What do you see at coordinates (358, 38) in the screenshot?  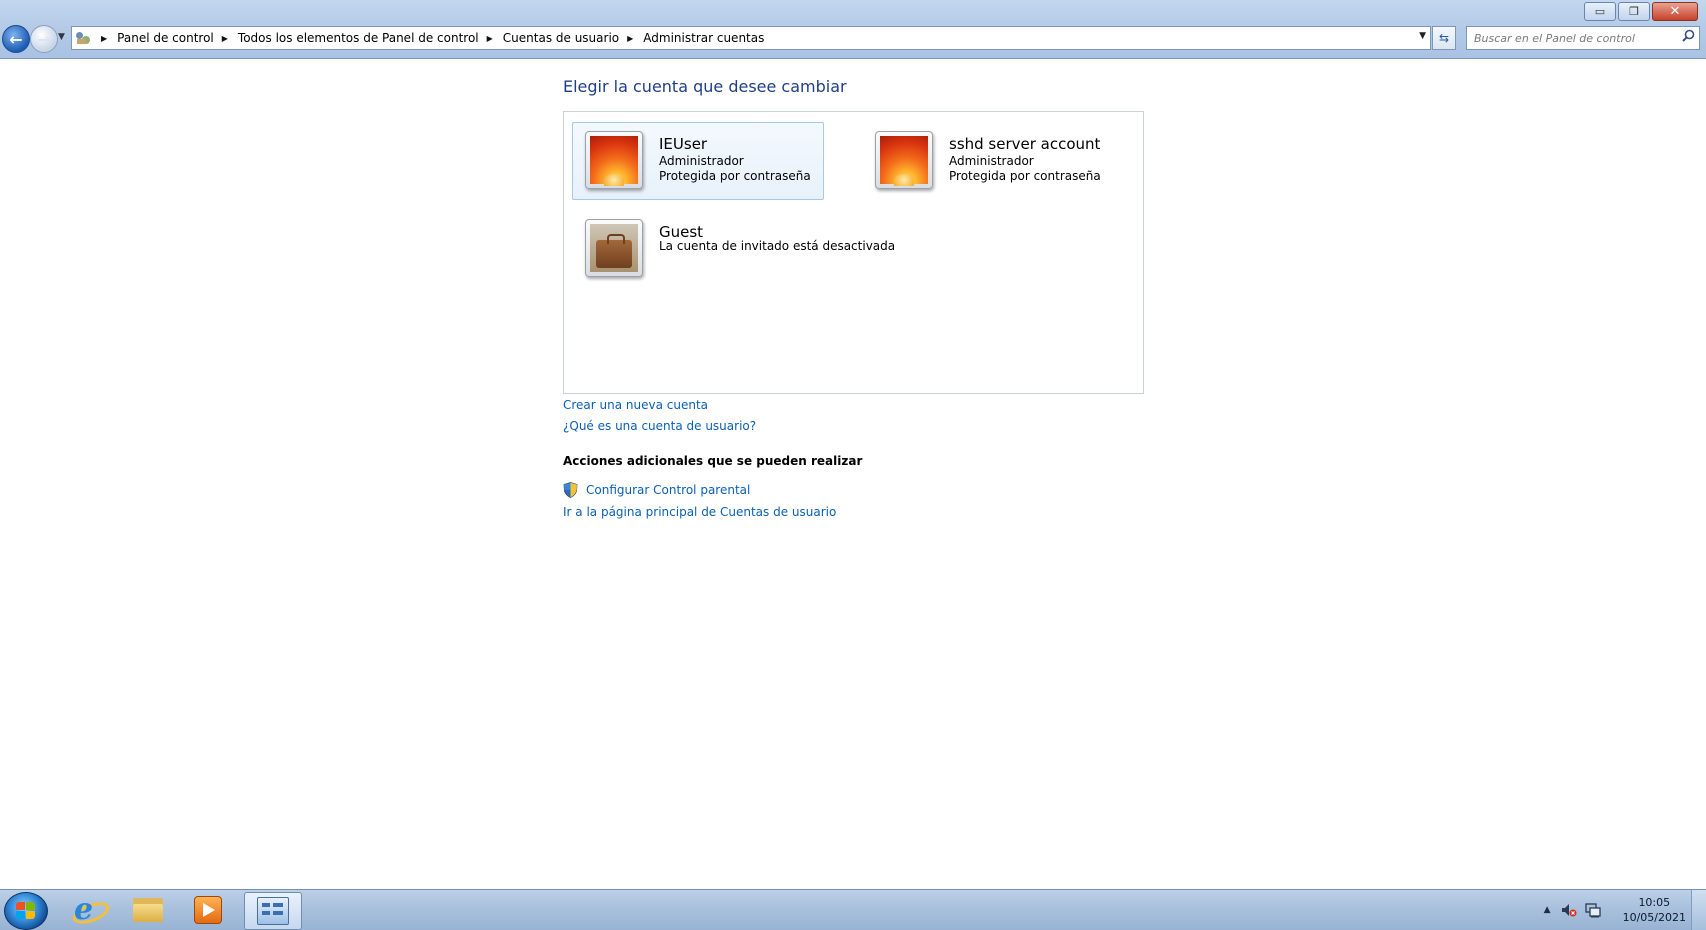 I see `breadcrumb-todos-los-elementos: Todos los elementos de Panel de control` at bounding box center [358, 38].